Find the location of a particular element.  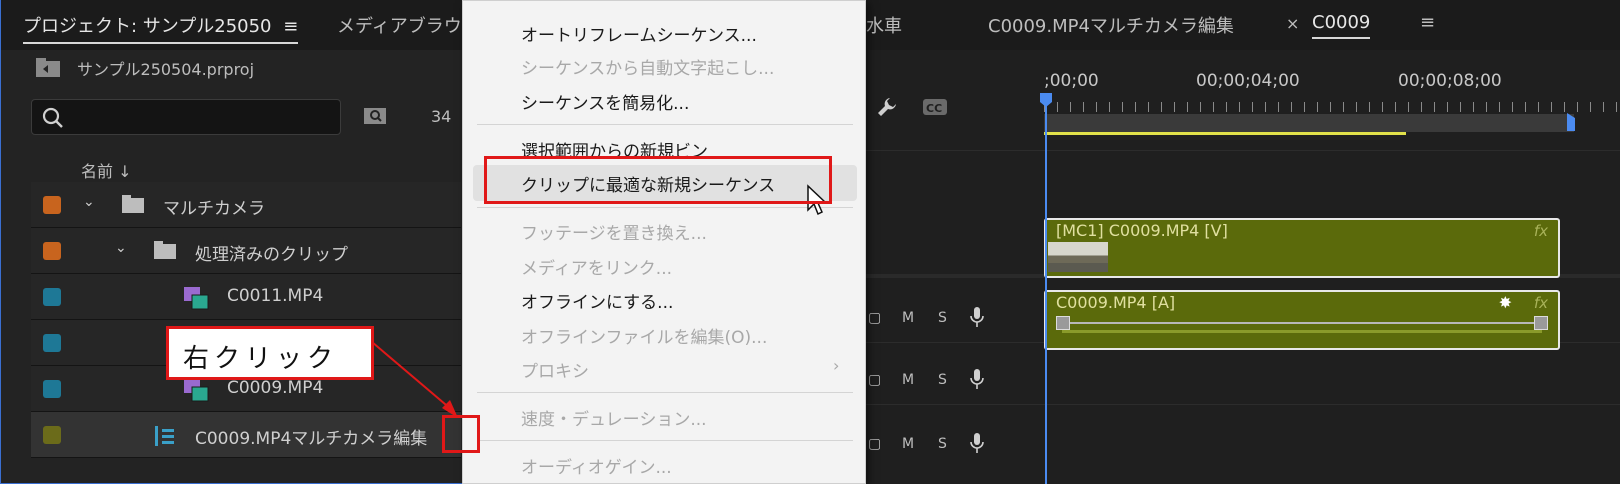

parent-folder-icon is located at coordinates (48, 67).